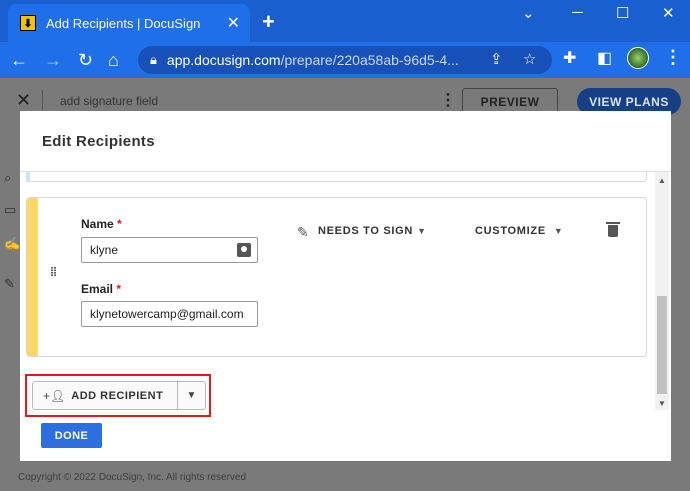 The image size is (690, 491). What do you see at coordinates (668, 13) in the screenshot?
I see `window-close-icon: ✕` at bounding box center [668, 13].